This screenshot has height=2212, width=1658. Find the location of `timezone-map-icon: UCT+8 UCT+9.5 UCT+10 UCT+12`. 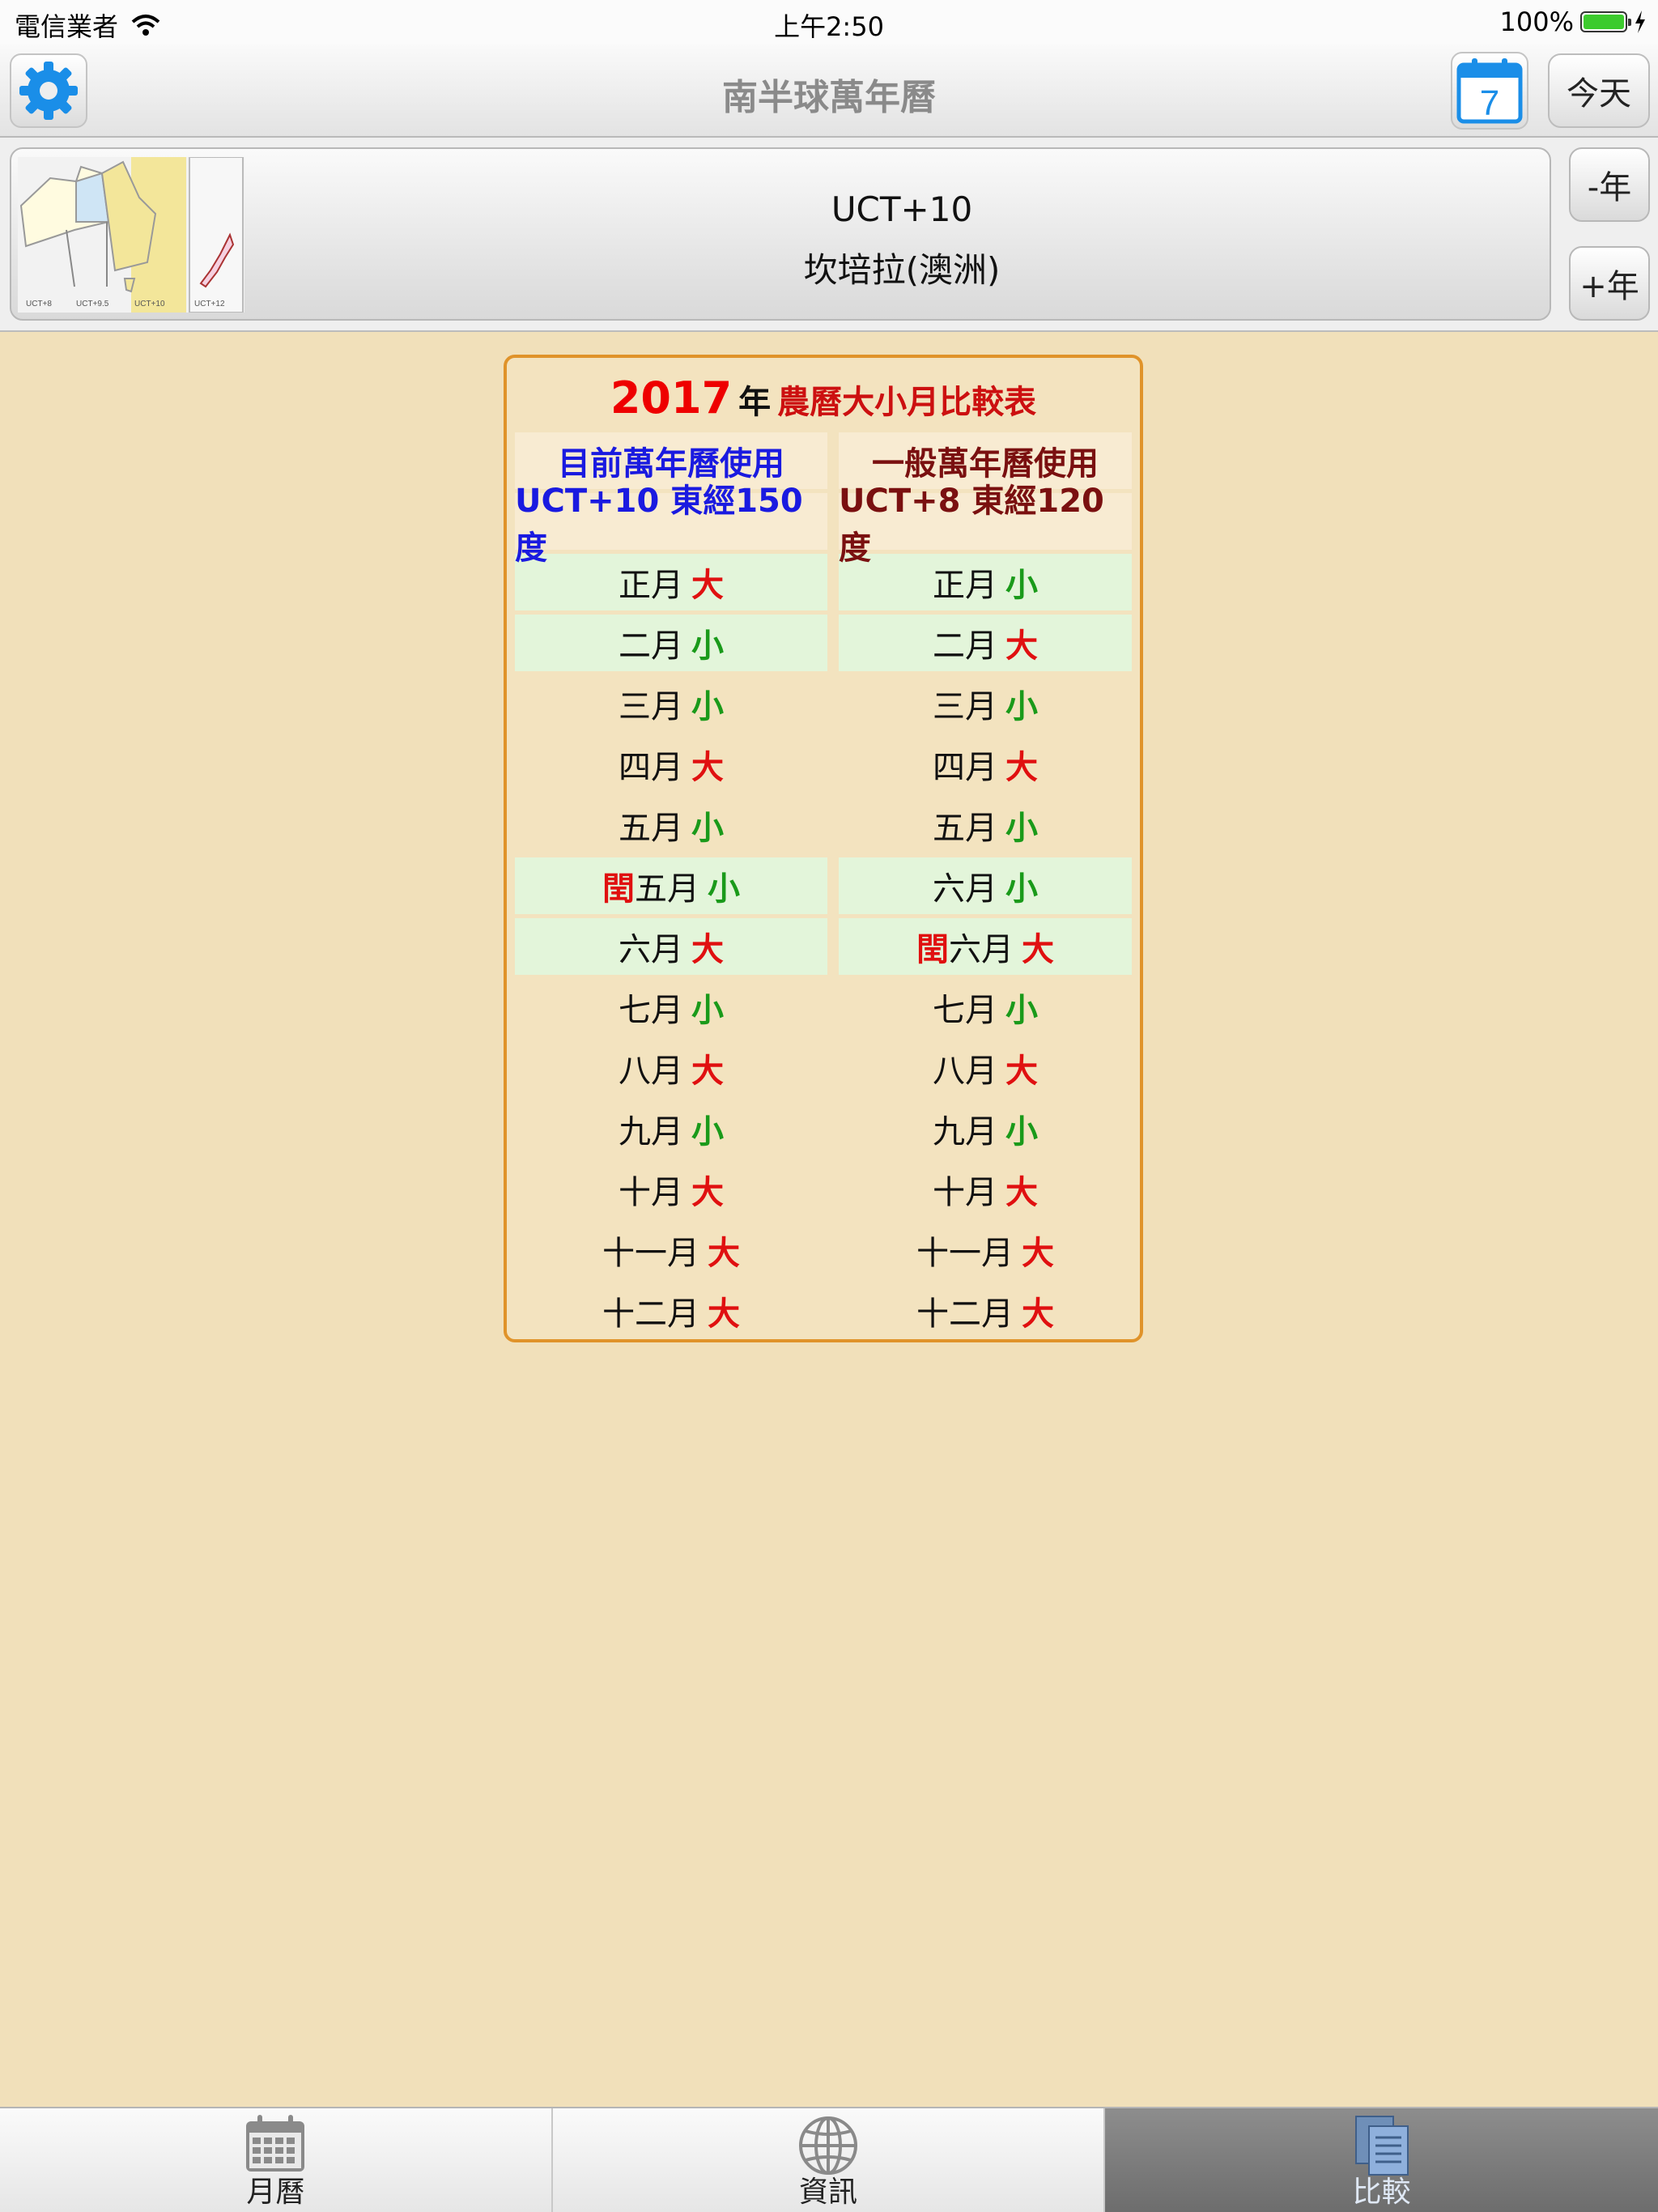

timezone-map-icon: UCT+8 UCT+9.5 UCT+10 UCT+12 is located at coordinates (131, 235).